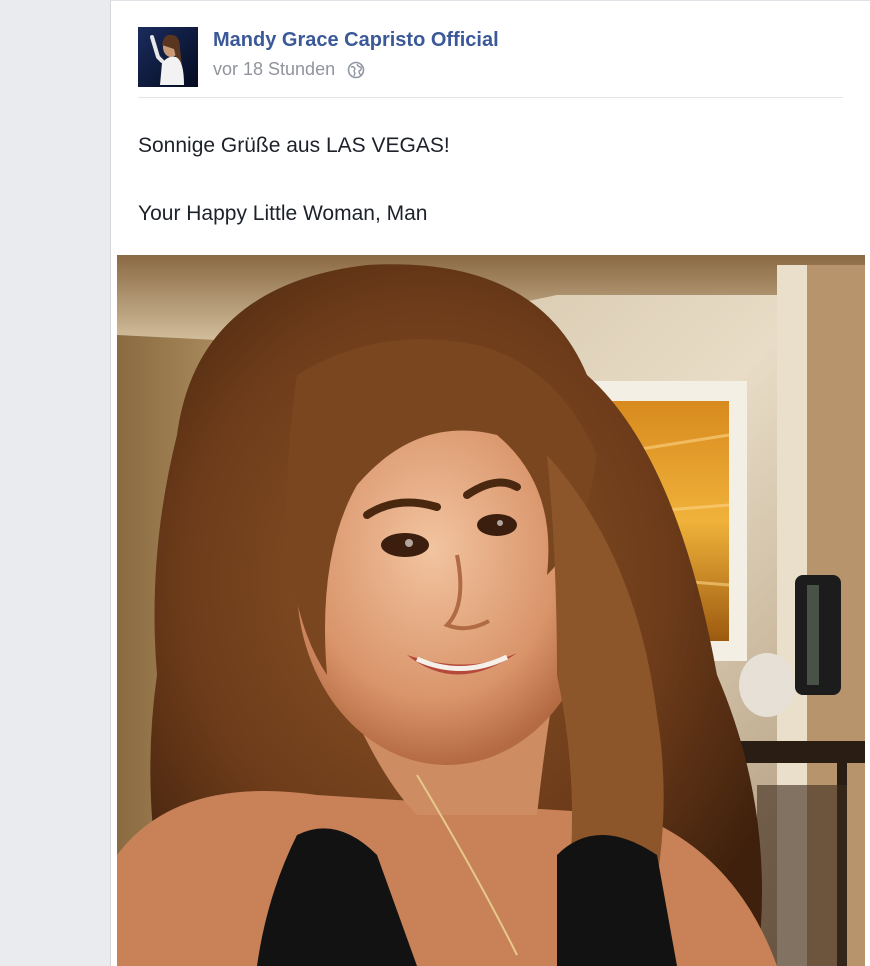 The image size is (870, 966). Describe the element at coordinates (356, 70) in the screenshot. I see `globe-icon` at that location.